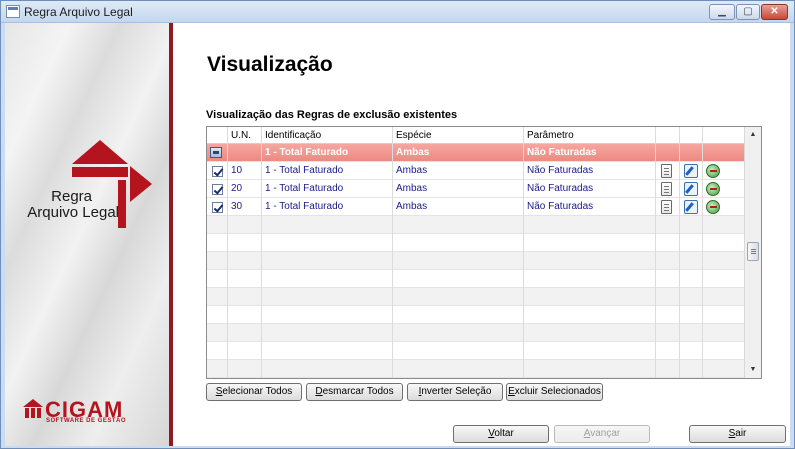  I want to click on deselect-all-mnemonic: D, so click(319, 391).